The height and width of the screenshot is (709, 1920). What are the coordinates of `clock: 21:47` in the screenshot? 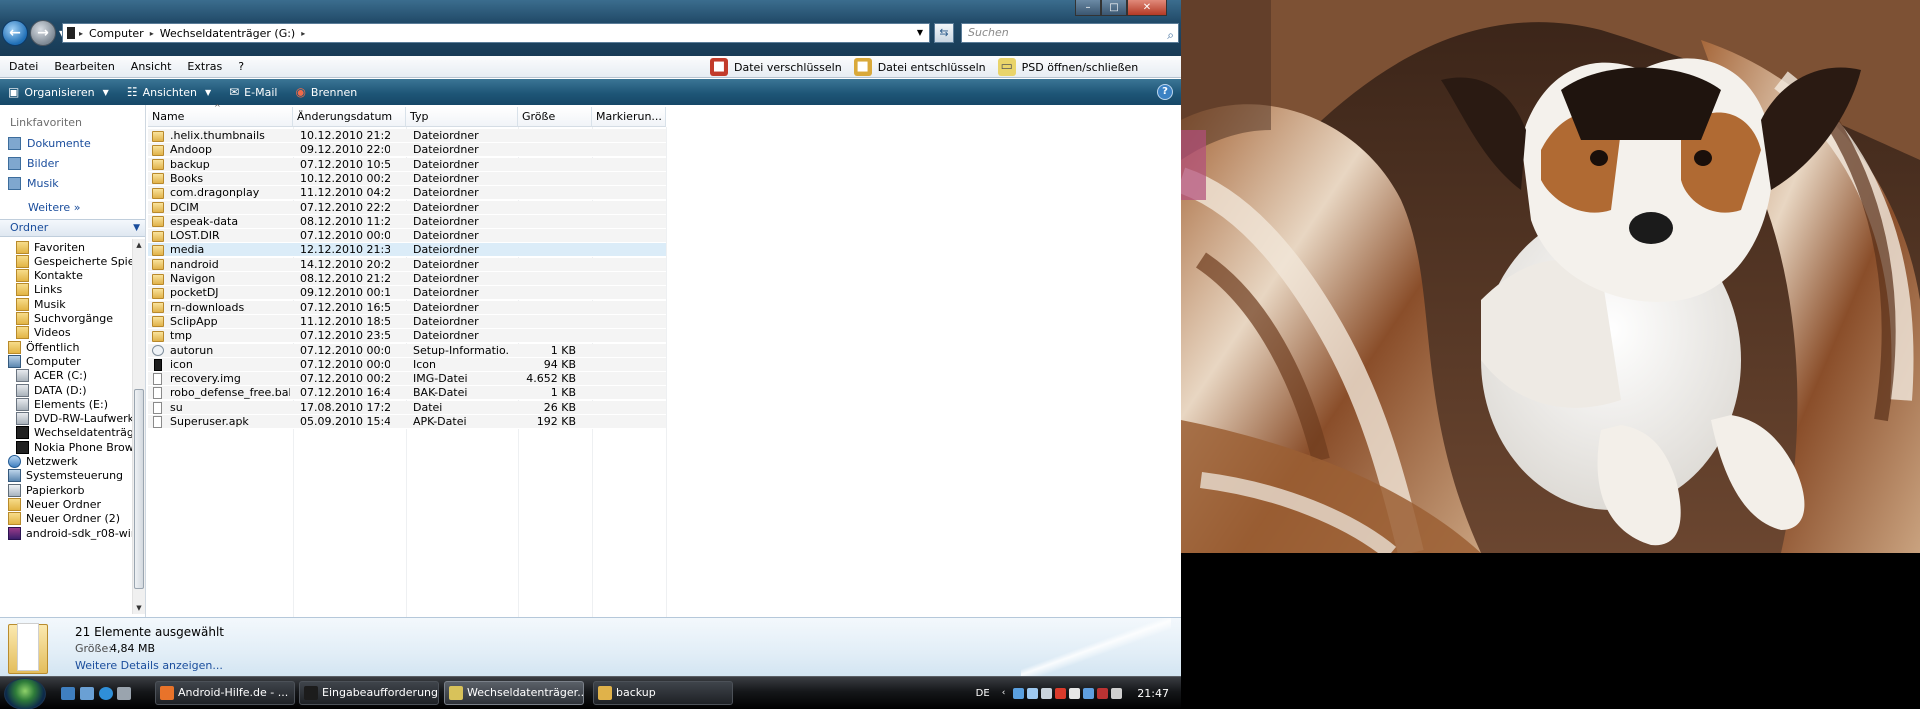 It's located at (1153, 693).